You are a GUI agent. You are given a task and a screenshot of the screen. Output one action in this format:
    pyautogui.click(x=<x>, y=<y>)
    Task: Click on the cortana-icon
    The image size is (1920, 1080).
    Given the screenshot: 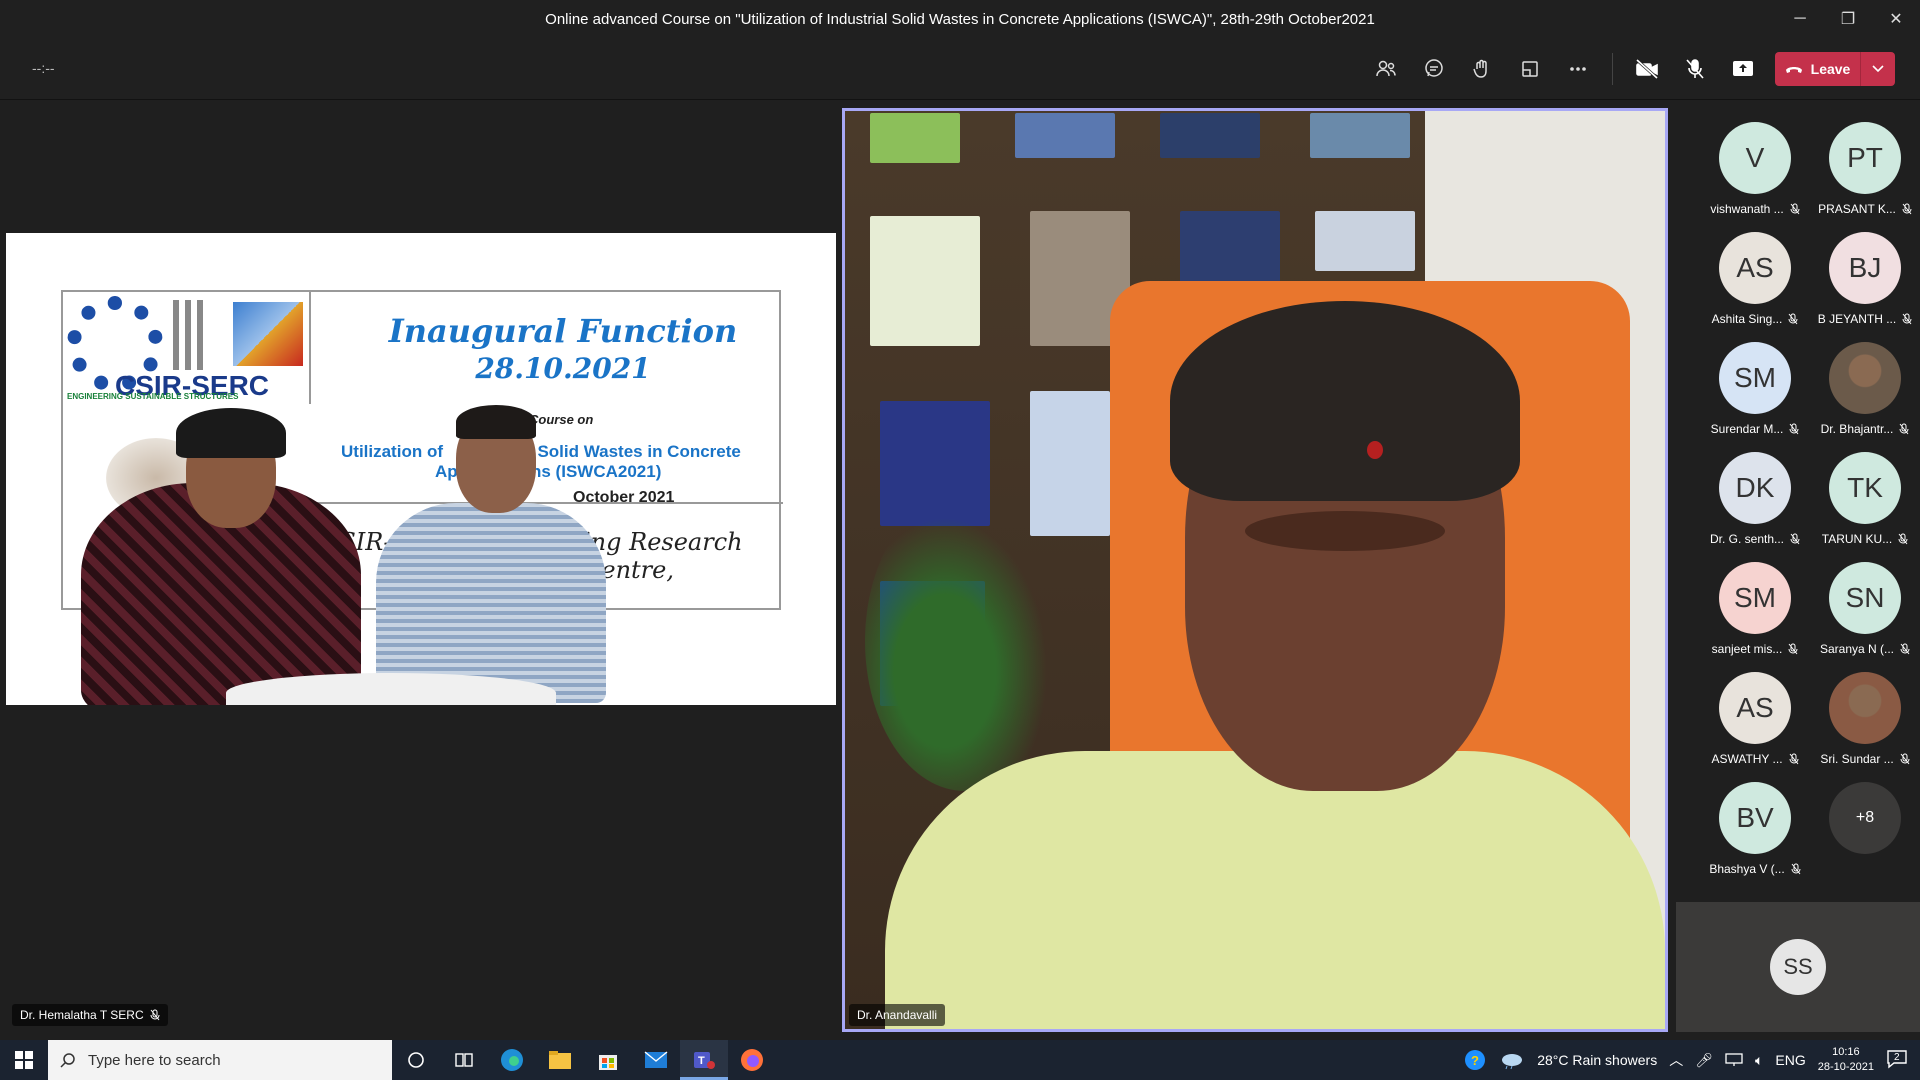 What is the action you would take?
    pyautogui.click(x=416, y=1060)
    